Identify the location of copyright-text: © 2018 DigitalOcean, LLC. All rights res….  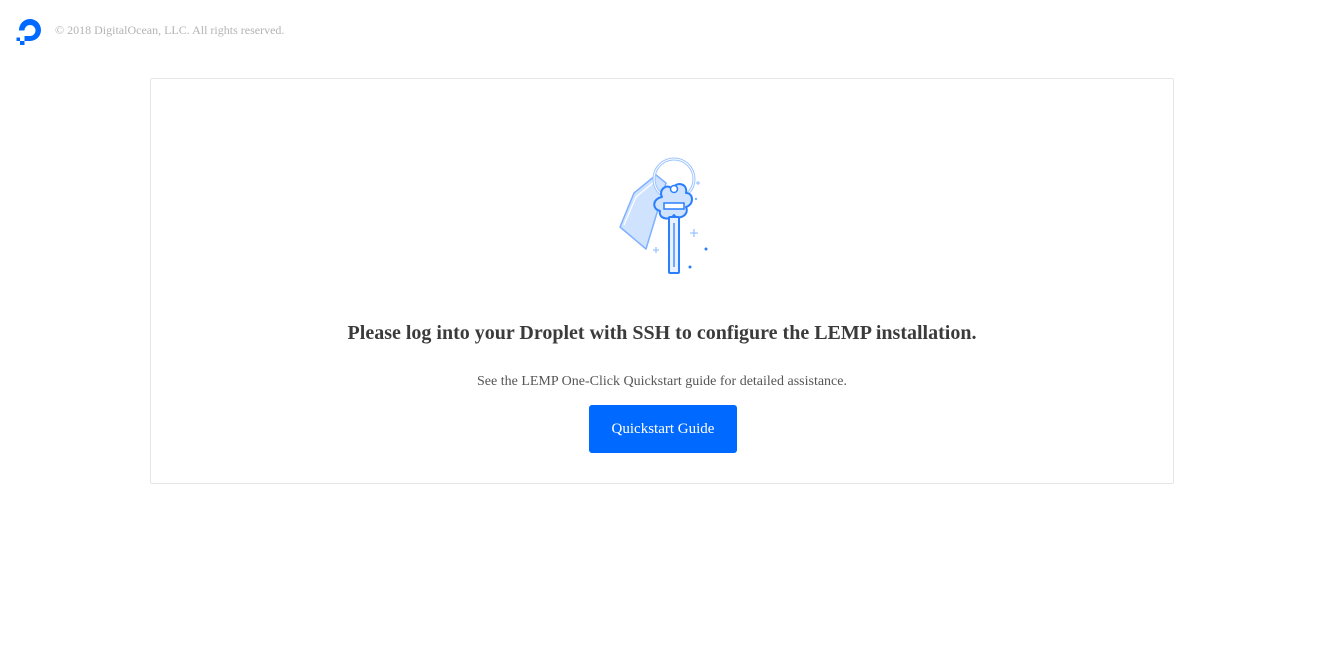
(170, 30).